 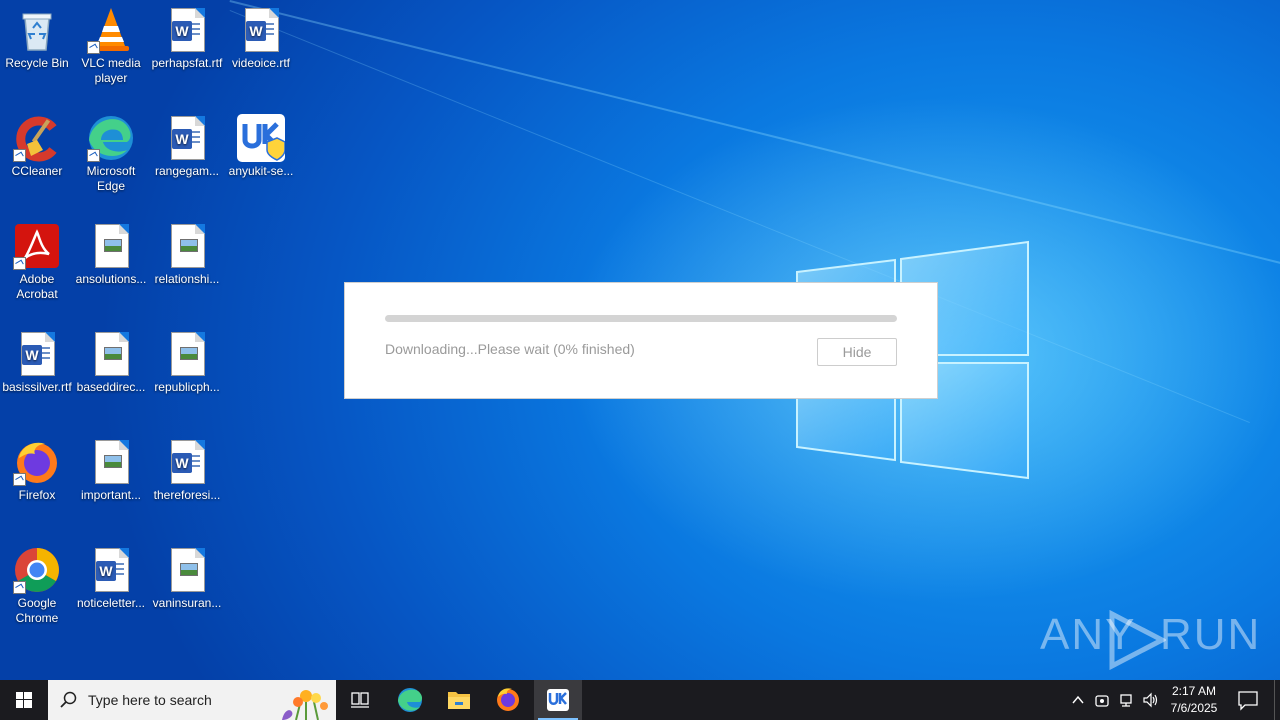 What do you see at coordinates (1211, 634) in the screenshot?
I see `watermark-text-right: RUN` at bounding box center [1211, 634].